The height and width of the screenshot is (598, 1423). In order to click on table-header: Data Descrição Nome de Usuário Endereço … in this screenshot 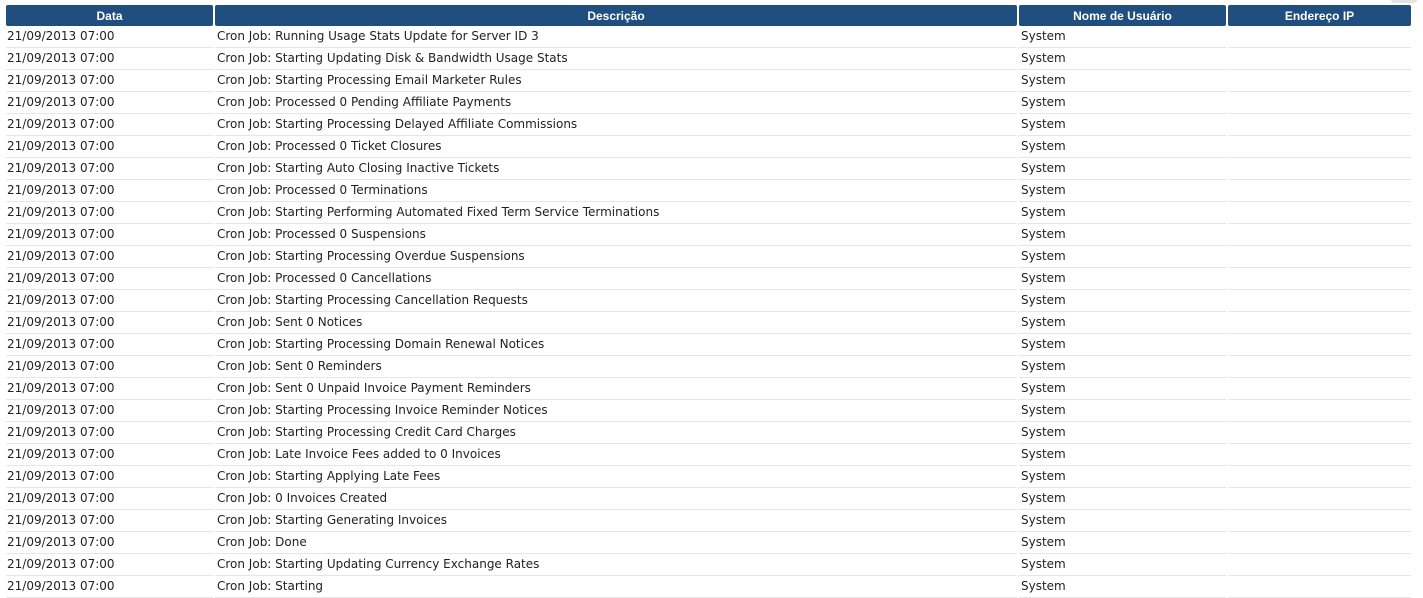, I will do `click(708, 15)`.